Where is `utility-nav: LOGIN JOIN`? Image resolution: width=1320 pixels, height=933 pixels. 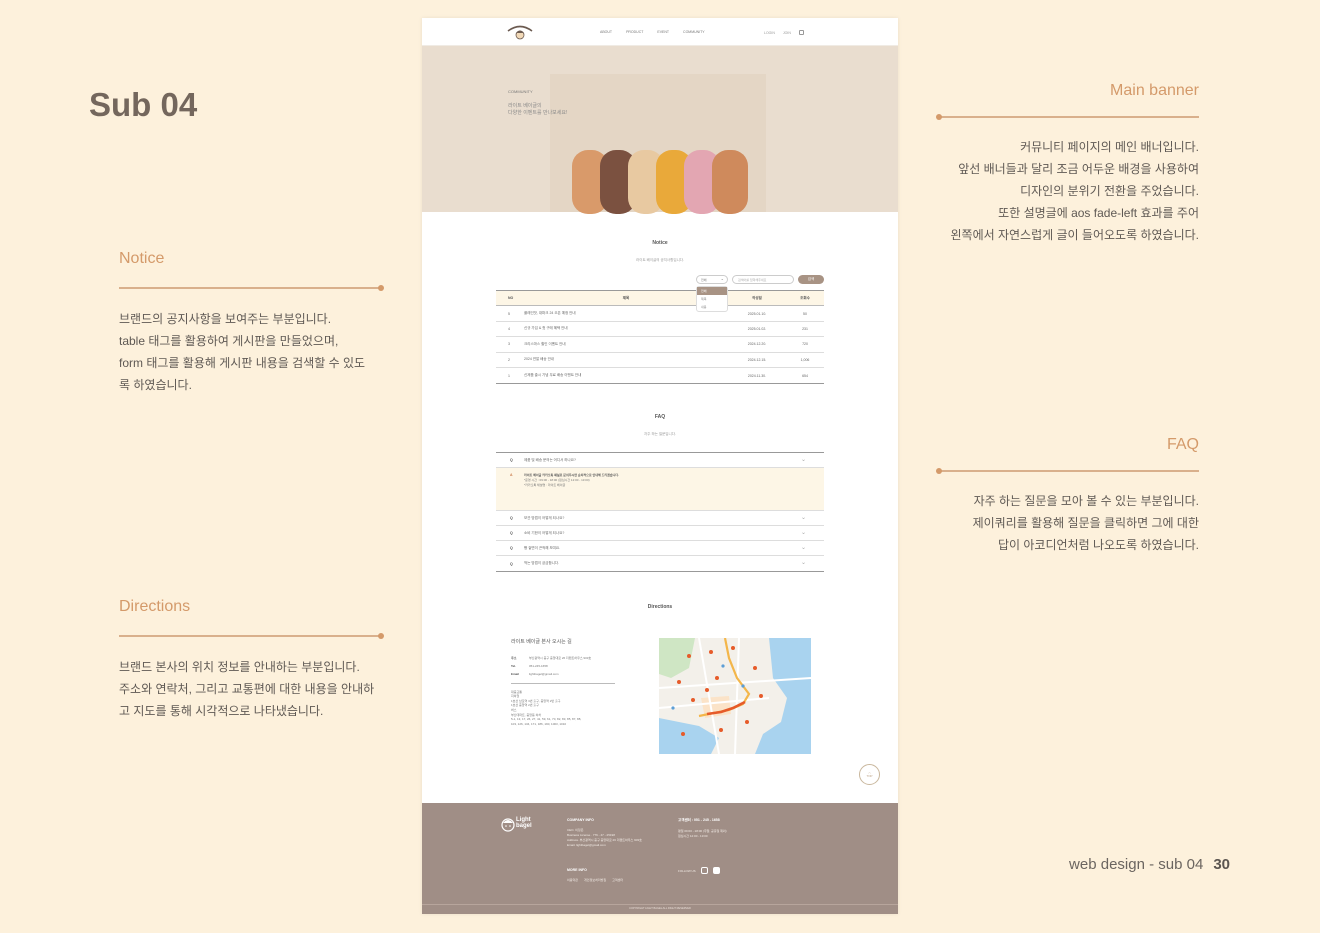 utility-nav: LOGIN JOIN is located at coordinates (784, 32).